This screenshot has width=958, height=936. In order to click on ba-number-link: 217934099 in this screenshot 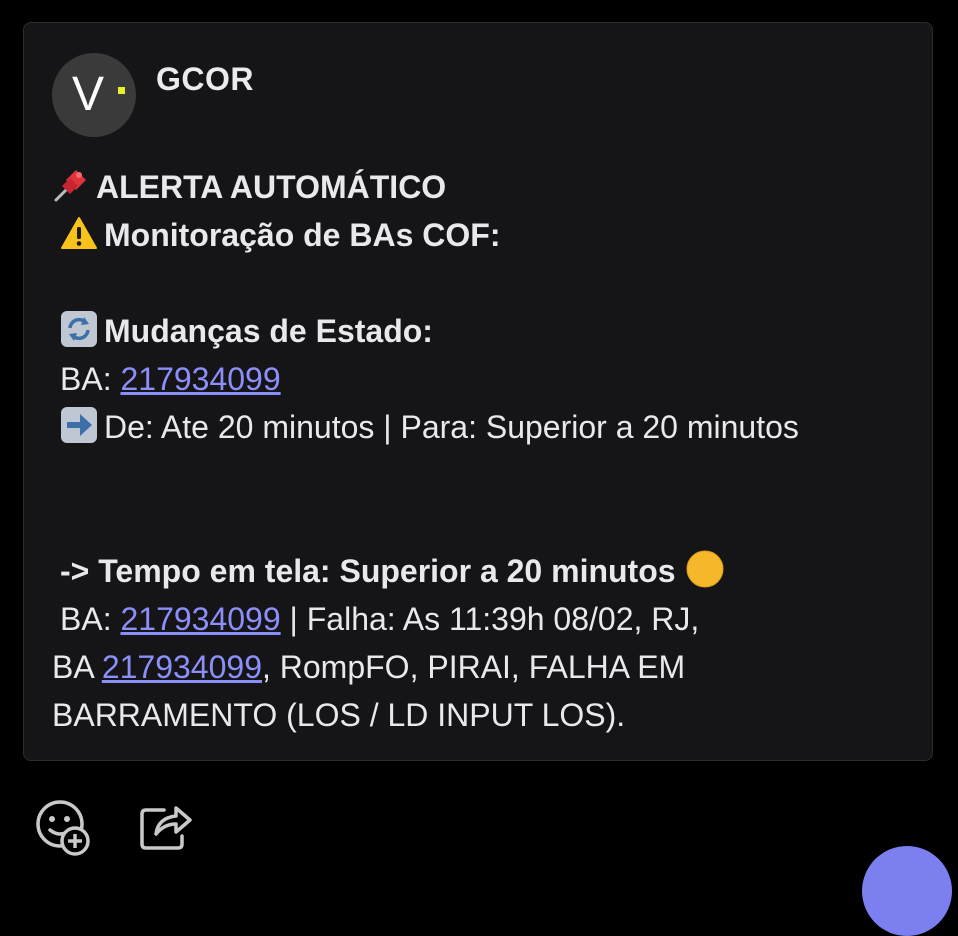, I will do `click(200, 379)`.